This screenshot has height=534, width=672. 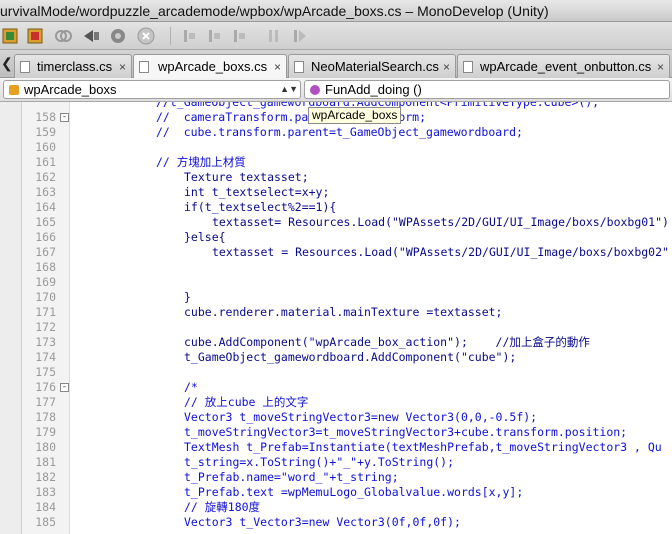 I want to click on code-line: 168, so click(x=336, y=267).